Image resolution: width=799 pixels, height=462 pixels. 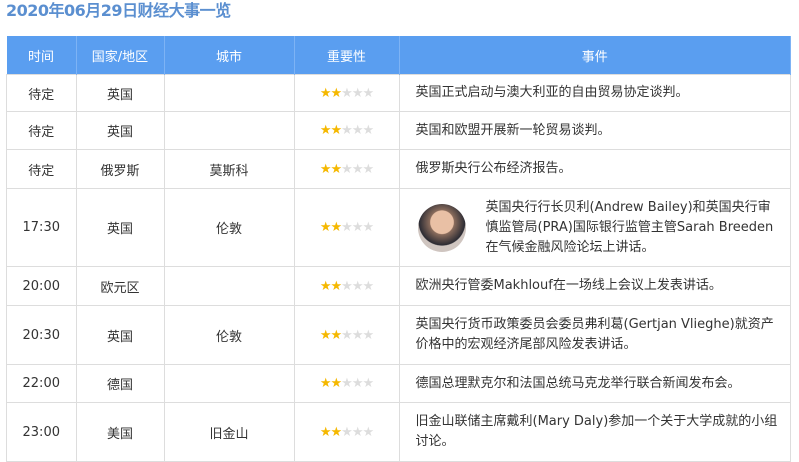 I want to click on event-cell: 英国和欧盟开展新一轮贸易谈判。, so click(x=594, y=130).